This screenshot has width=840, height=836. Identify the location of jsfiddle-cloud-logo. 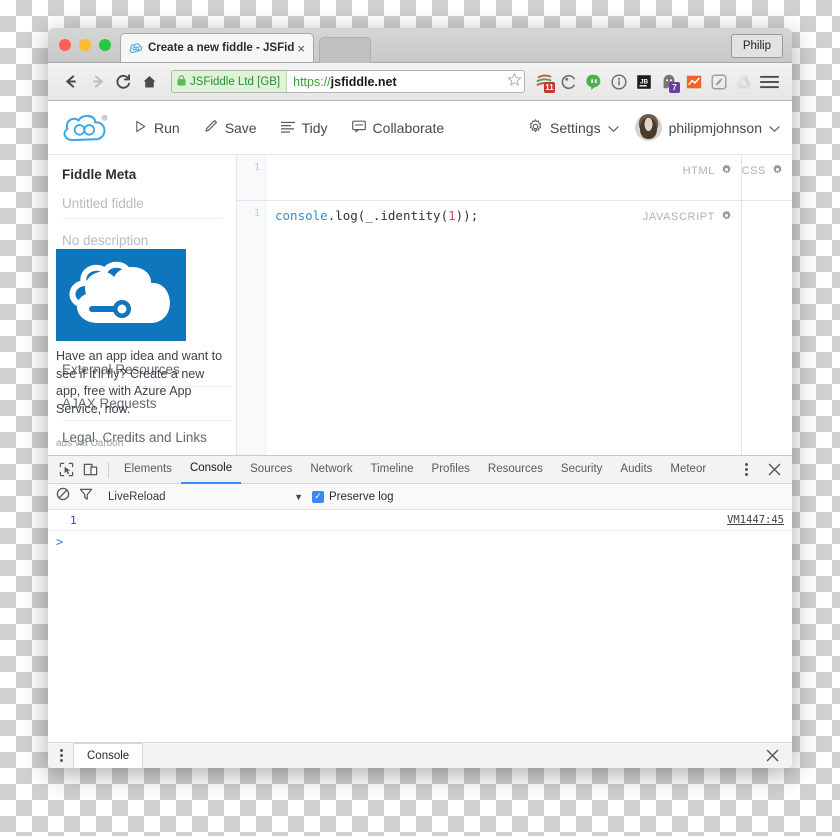
(86, 128).